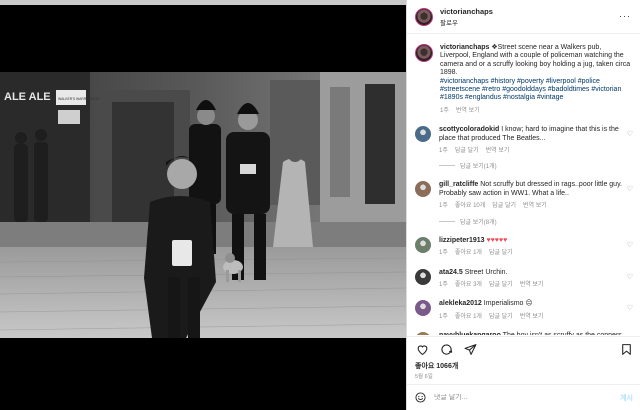  I want to click on comment-like-count: 좋아요 10개, so click(470, 206).